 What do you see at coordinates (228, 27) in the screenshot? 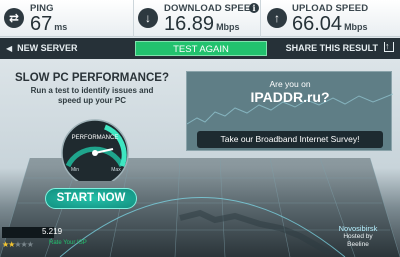
I see `download-unit: Mbps` at bounding box center [228, 27].